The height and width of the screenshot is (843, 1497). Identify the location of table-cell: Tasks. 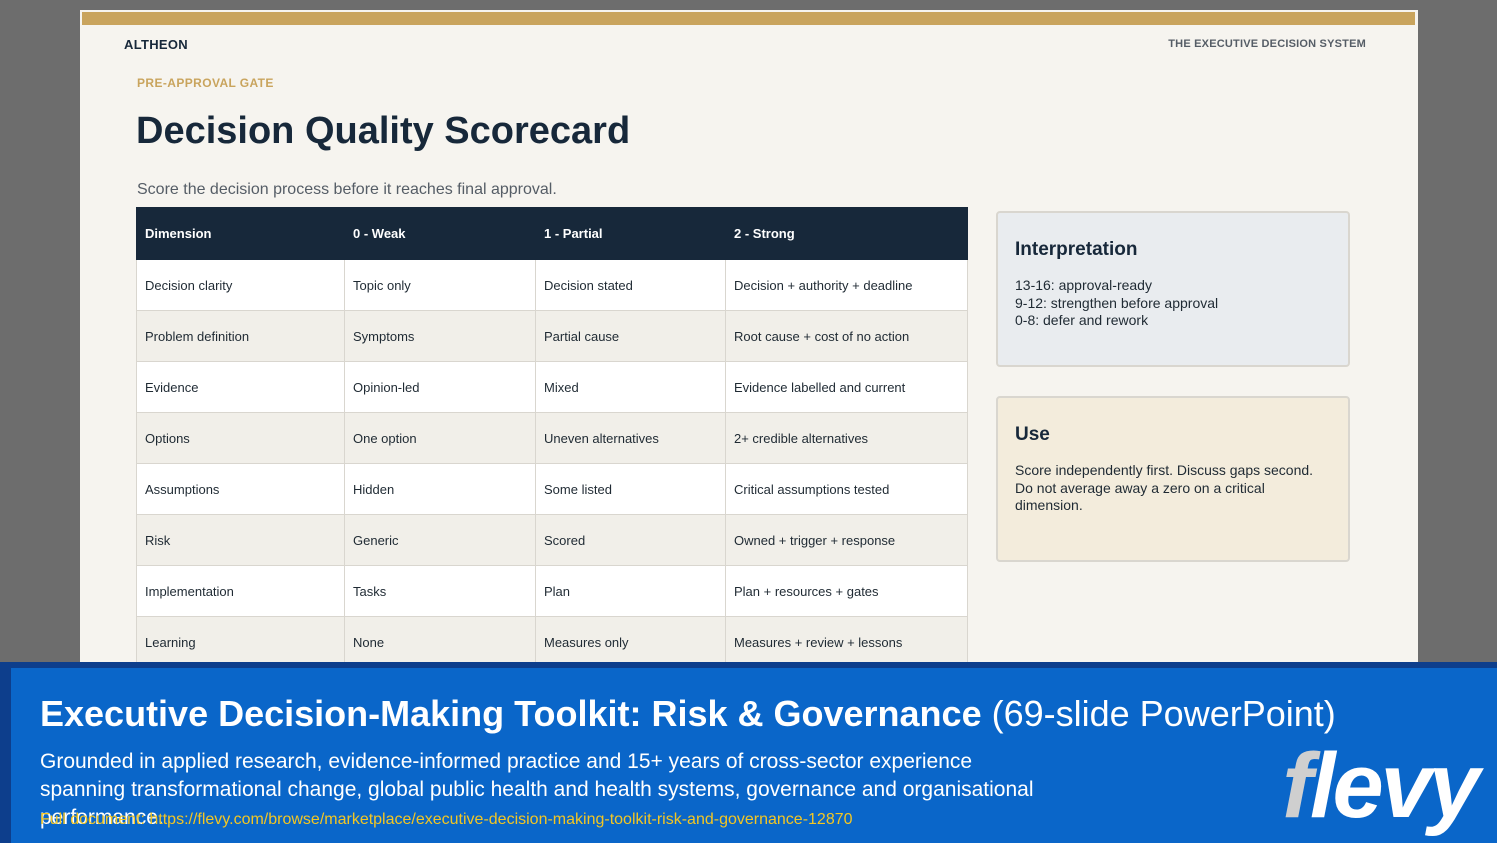
(440, 591).